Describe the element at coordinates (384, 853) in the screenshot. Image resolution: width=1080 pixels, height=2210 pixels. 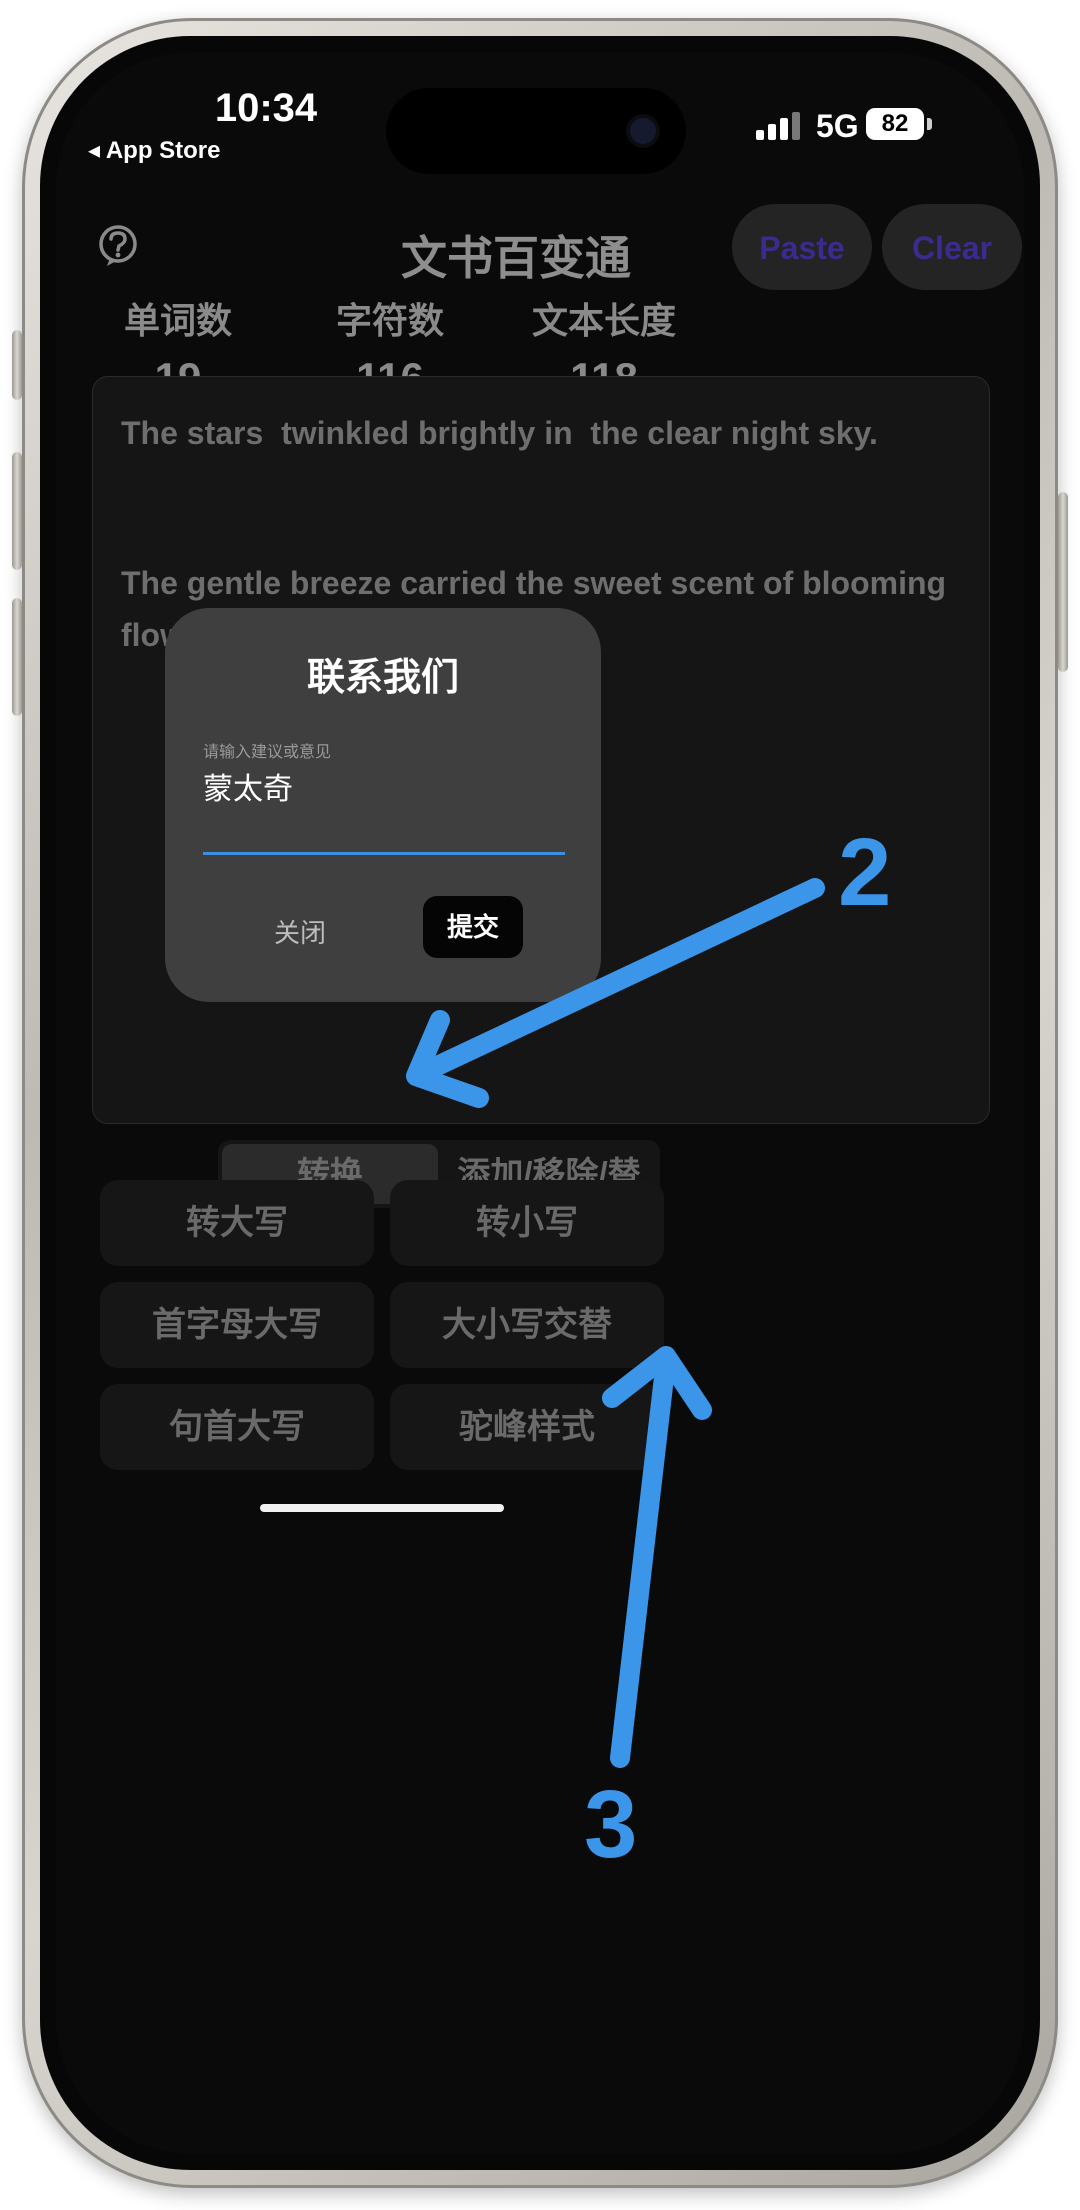
I see `input-underline` at that location.